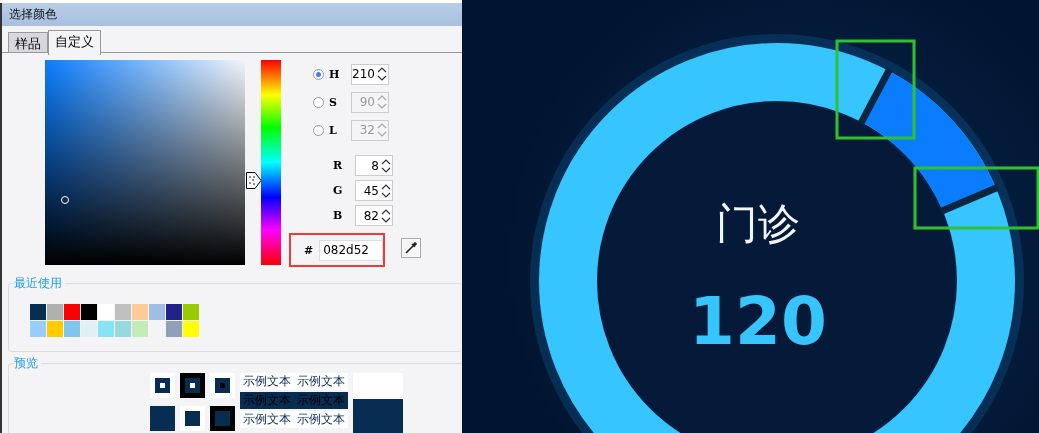  I want to click on radio-button, so click(318, 74).